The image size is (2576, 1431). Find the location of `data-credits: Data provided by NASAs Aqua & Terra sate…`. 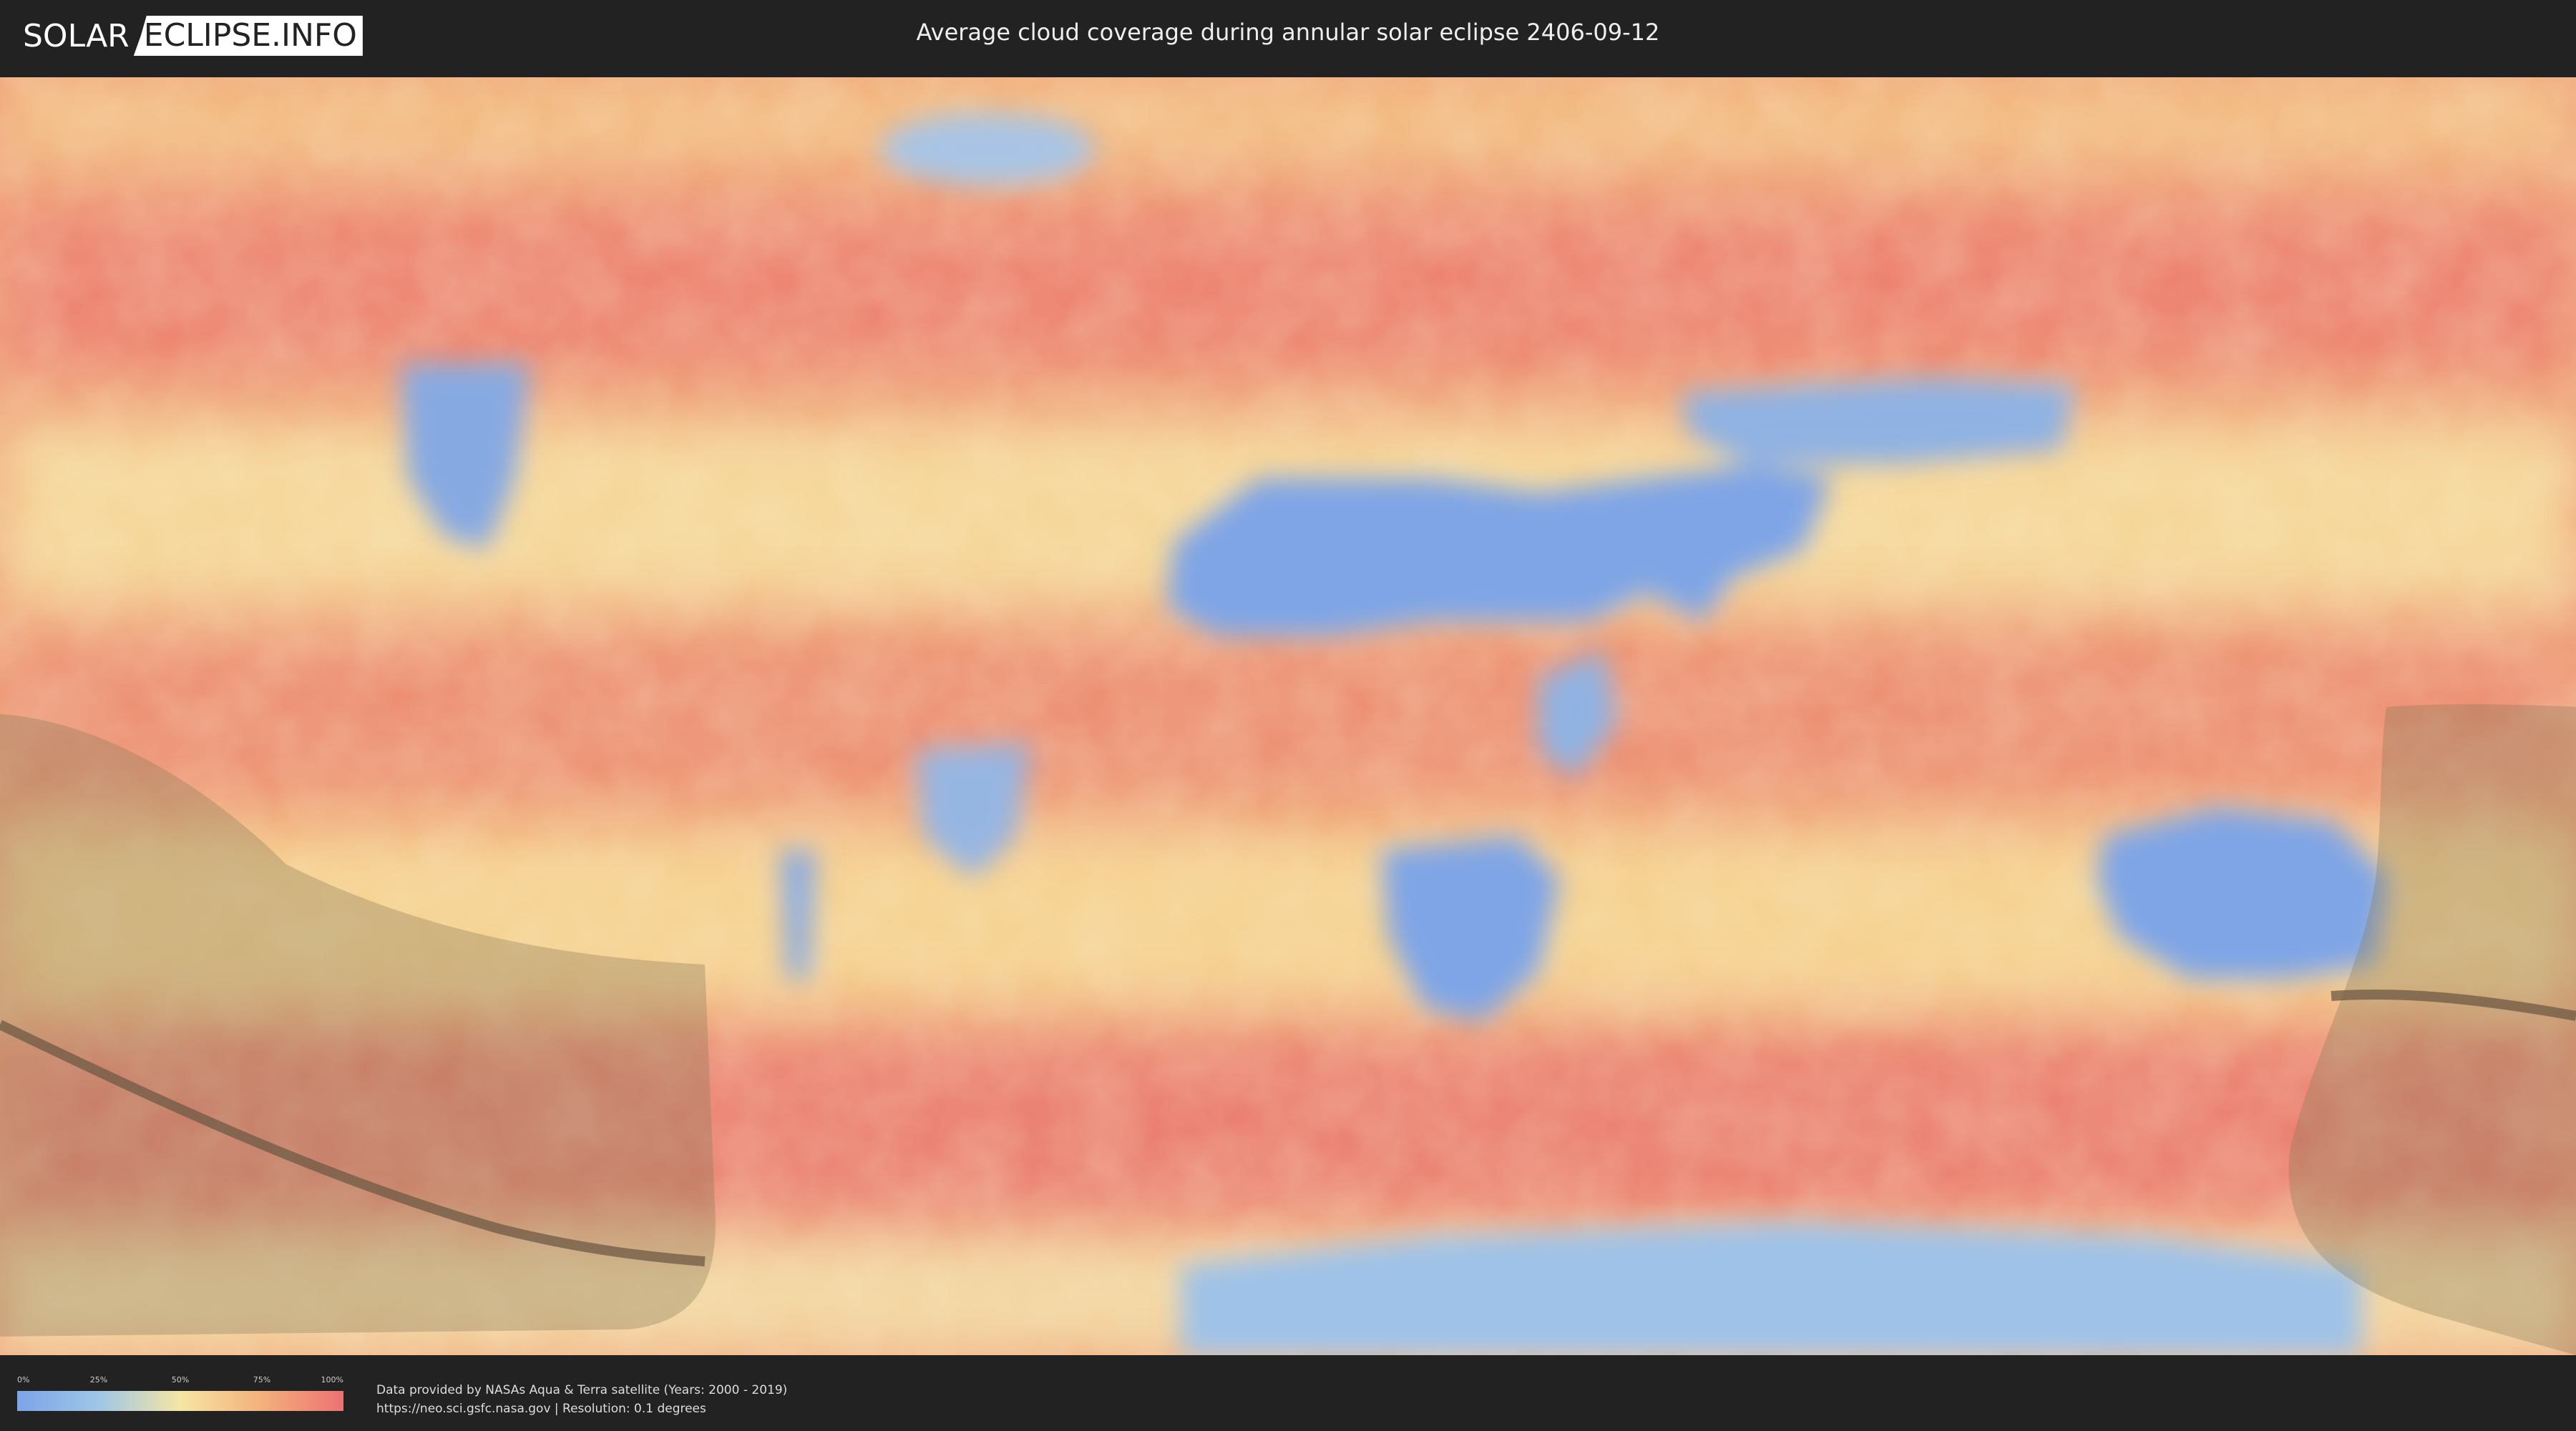

data-credits: Data provided by NASAs Aqua & Terra sate… is located at coordinates (581, 1399).